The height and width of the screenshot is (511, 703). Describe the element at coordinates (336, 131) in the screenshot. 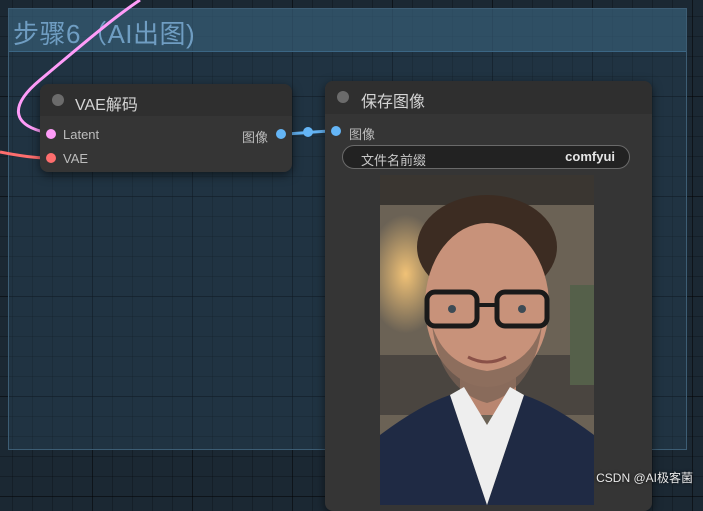

I see `image-input-slot` at that location.